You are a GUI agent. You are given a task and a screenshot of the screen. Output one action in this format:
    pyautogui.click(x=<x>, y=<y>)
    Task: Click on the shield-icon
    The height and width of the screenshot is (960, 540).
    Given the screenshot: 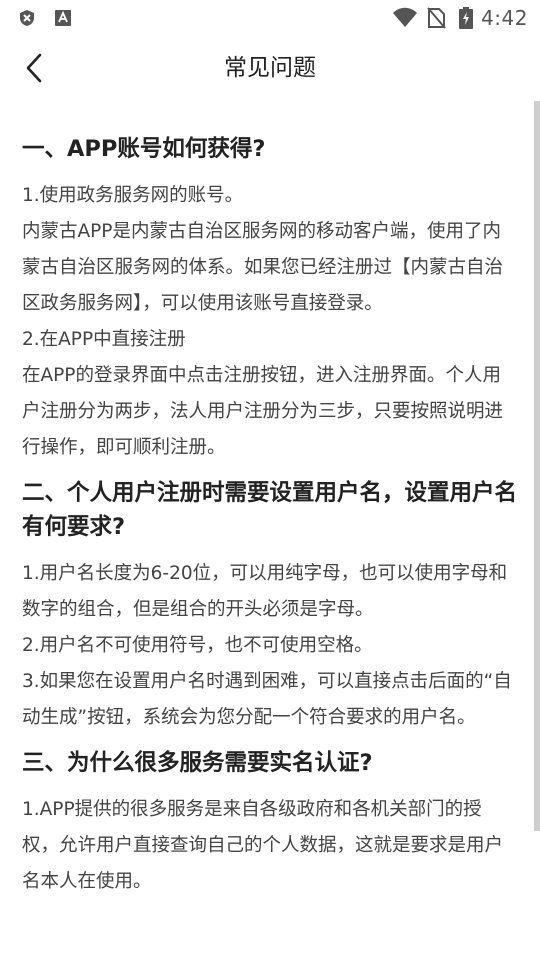 What is the action you would take?
    pyautogui.click(x=27, y=18)
    